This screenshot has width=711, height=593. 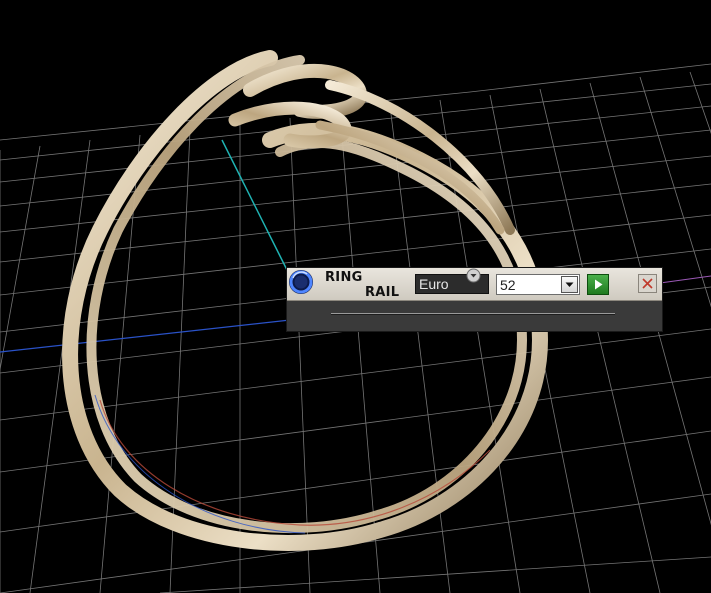 I want to click on close-icon, so click(x=647, y=283).